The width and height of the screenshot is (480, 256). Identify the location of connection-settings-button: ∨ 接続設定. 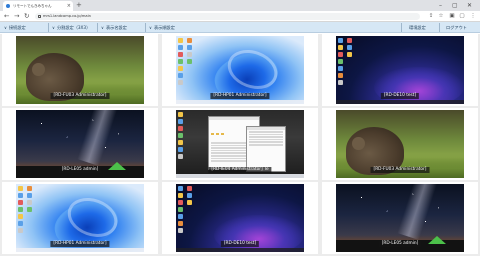
(15, 27).